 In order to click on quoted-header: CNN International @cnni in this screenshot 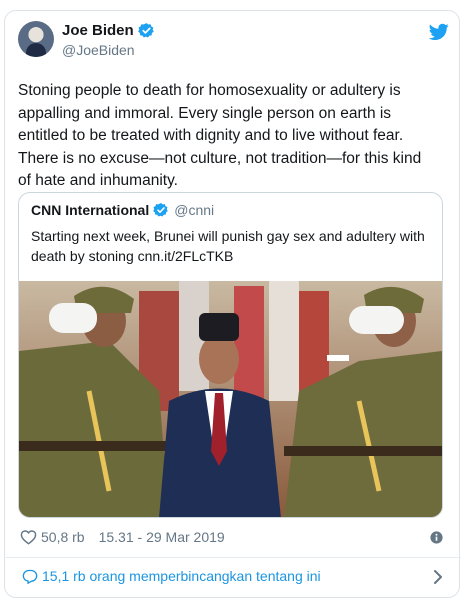, I will do `click(122, 210)`.